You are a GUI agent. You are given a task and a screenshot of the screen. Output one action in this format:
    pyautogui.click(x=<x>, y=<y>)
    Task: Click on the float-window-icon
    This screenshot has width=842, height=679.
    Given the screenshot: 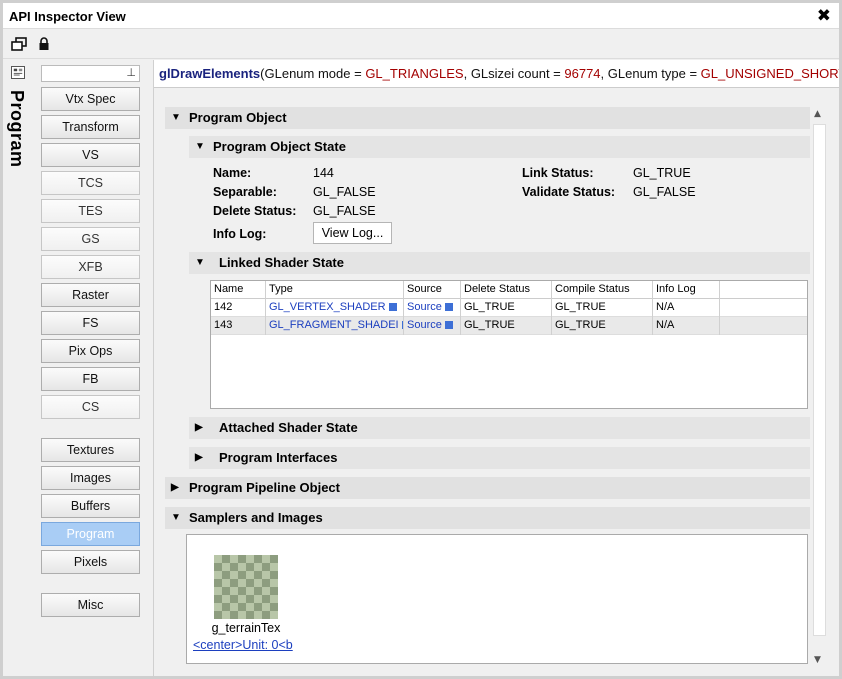 What is the action you would take?
    pyautogui.click(x=19, y=44)
    